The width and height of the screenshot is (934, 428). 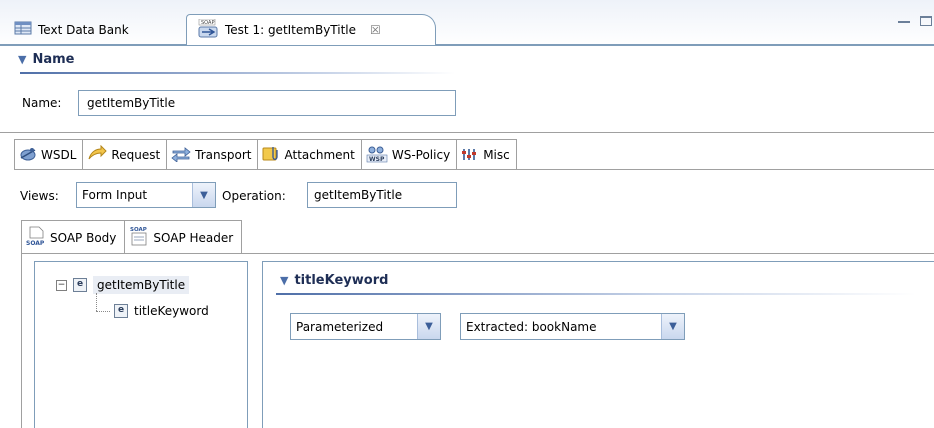 What do you see at coordinates (291, 30) in the screenshot?
I see `tab-label: Test 1: getItemByTitle` at bounding box center [291, 30].